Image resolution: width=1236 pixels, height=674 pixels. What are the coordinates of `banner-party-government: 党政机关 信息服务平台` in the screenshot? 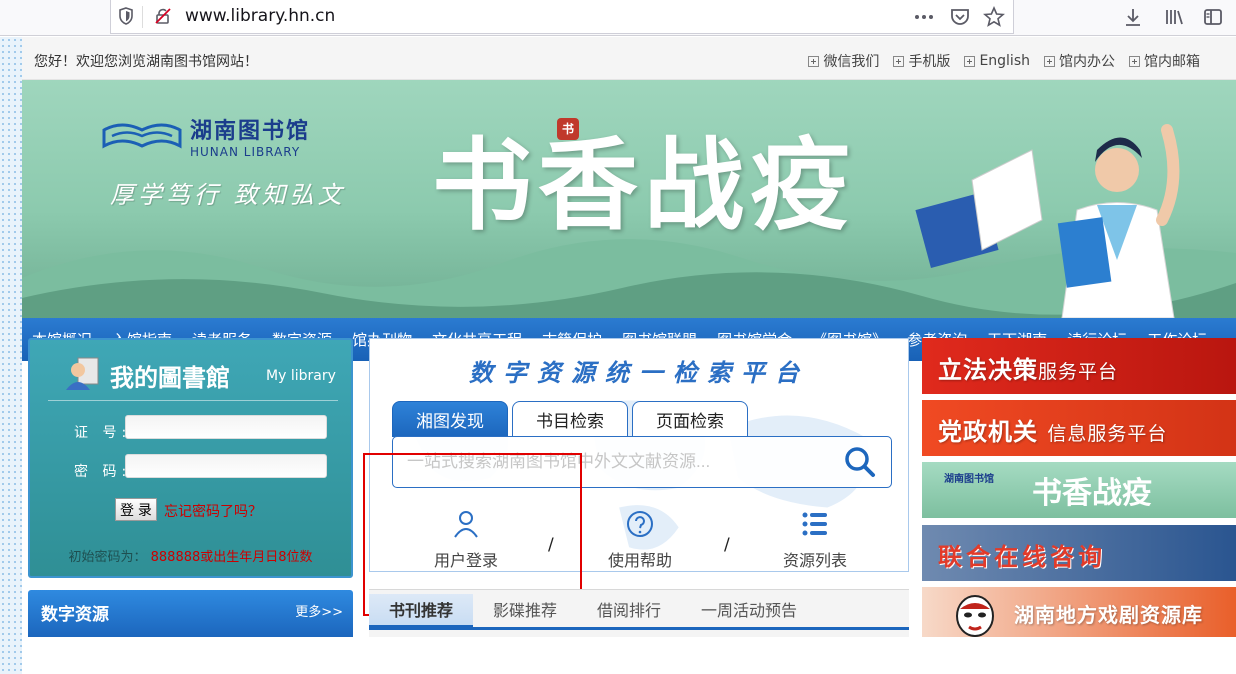 It's located at (1079, 428).